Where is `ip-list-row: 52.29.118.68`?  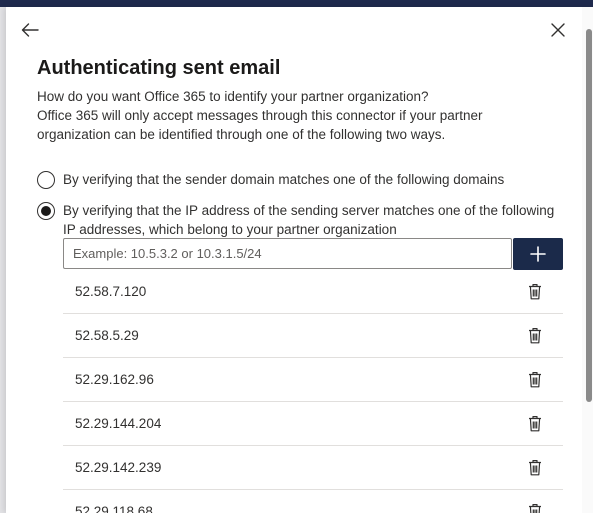 ip-list-row: 52.29.118.68 is located at coordinates (313, 501).